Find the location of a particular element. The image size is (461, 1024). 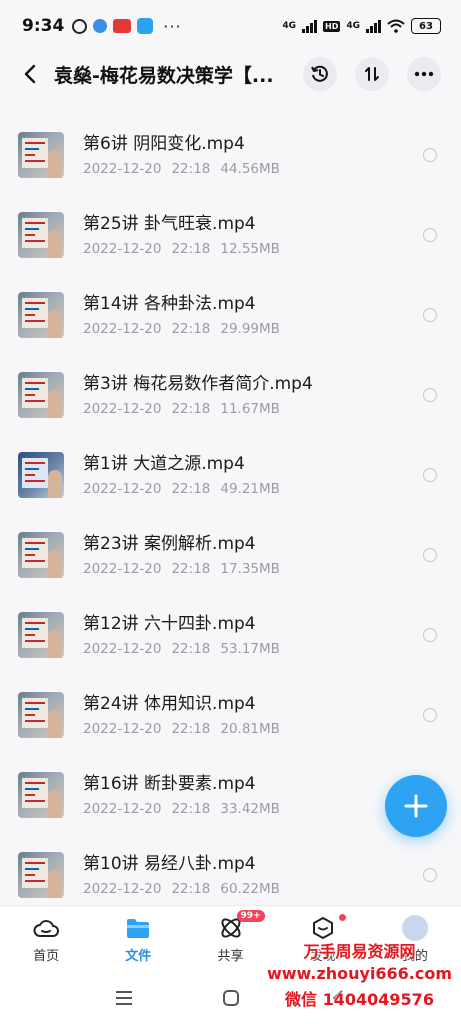

file-row: 第25讲 卦气旺衰.mp4 2022-12-20 22:18 12.55MB is located at coordinates (230, 235).